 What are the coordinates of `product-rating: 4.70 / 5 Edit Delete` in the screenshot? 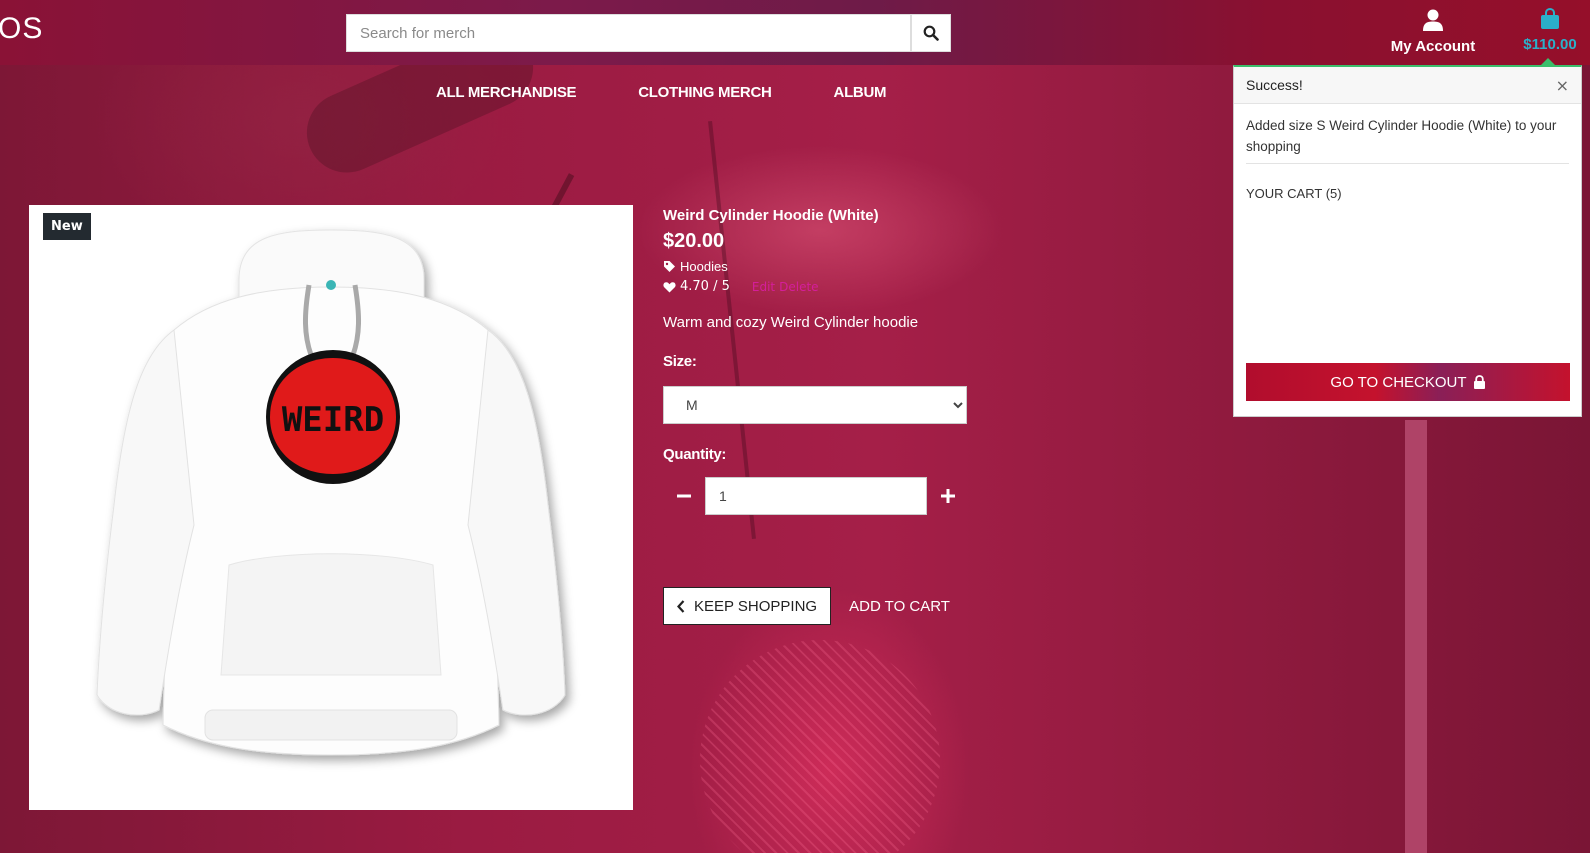 It's located at (873, 286).